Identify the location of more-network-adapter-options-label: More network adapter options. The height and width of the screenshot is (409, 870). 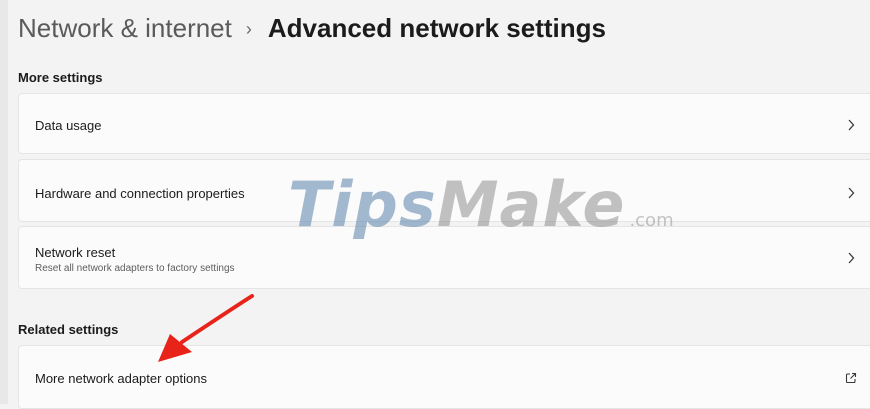
(121, 378).